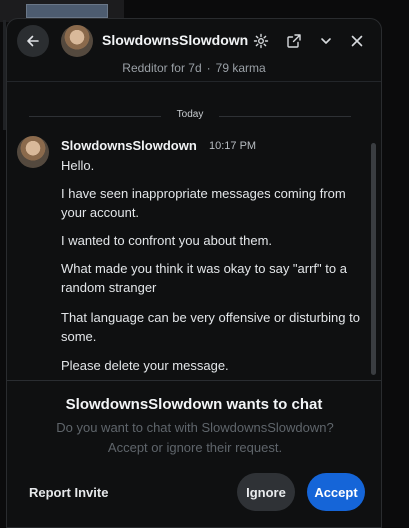  What do you see at coordinates (78, 165) in the screenshot?
I see `message-line: Hello.` at bounding box center [78, 165].